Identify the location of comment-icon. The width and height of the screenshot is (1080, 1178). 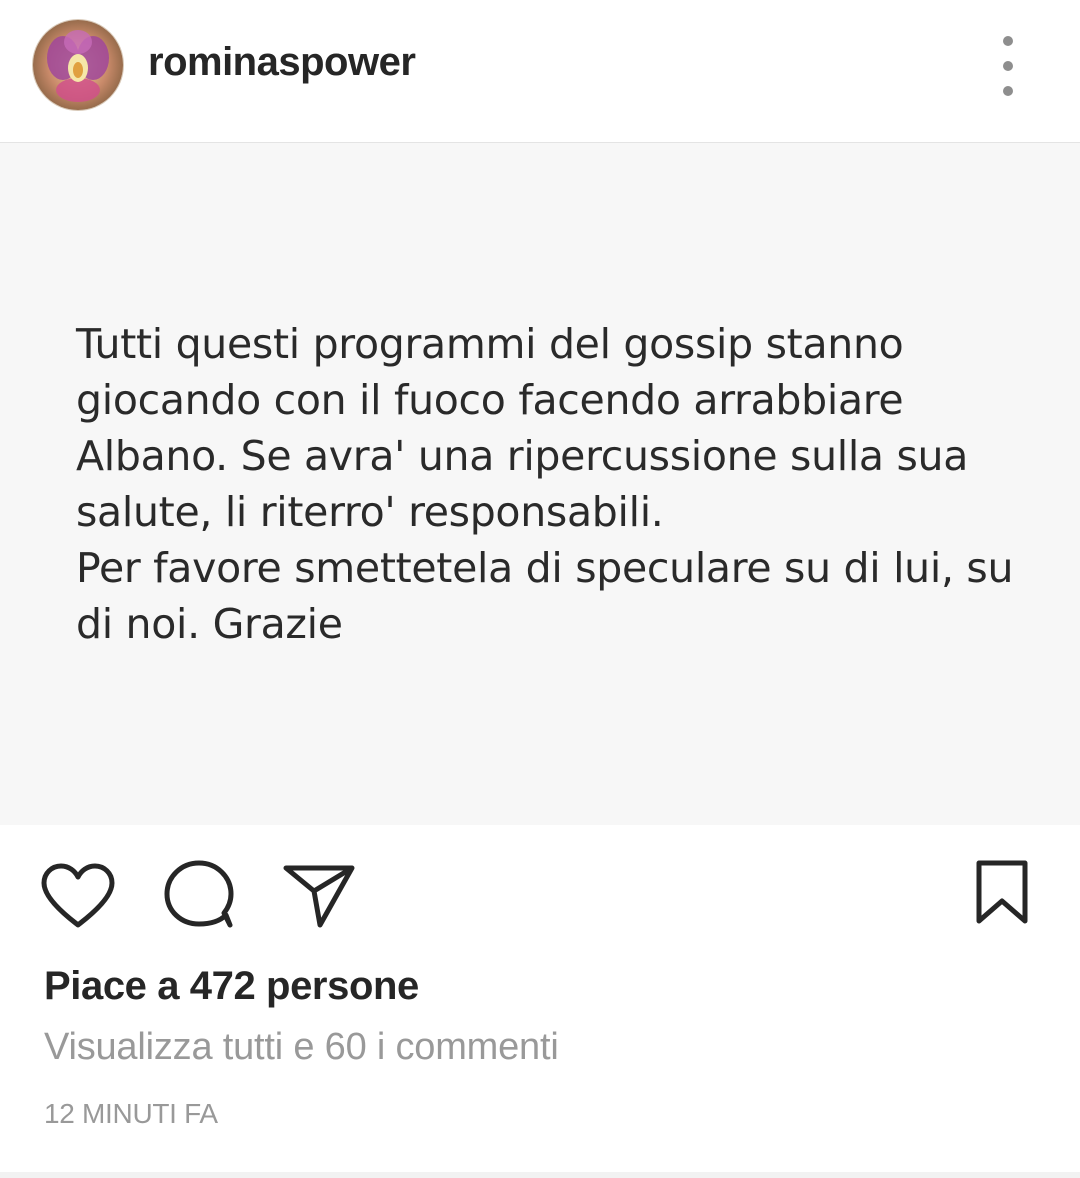
(199, 894).